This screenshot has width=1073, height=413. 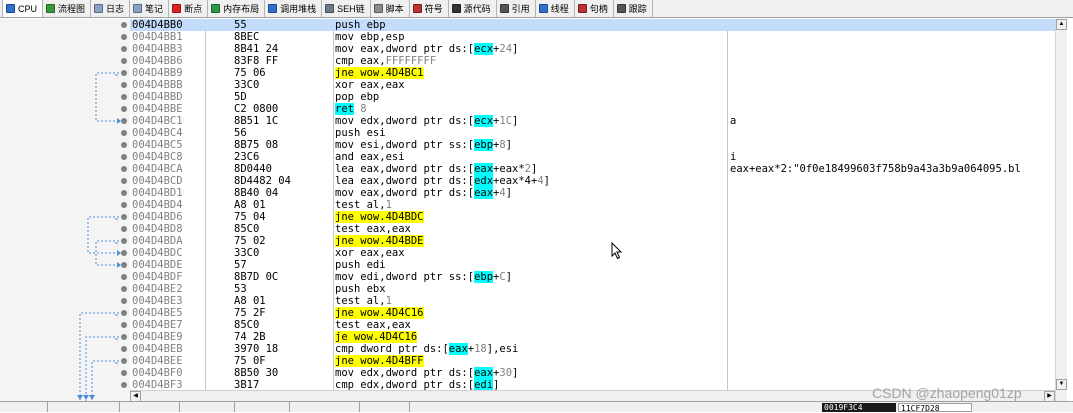 What do you see at coordinates (1061, 384) in the screenshot?
I see `scroll-down-button: ▼` at bounding box center [1061, 384].